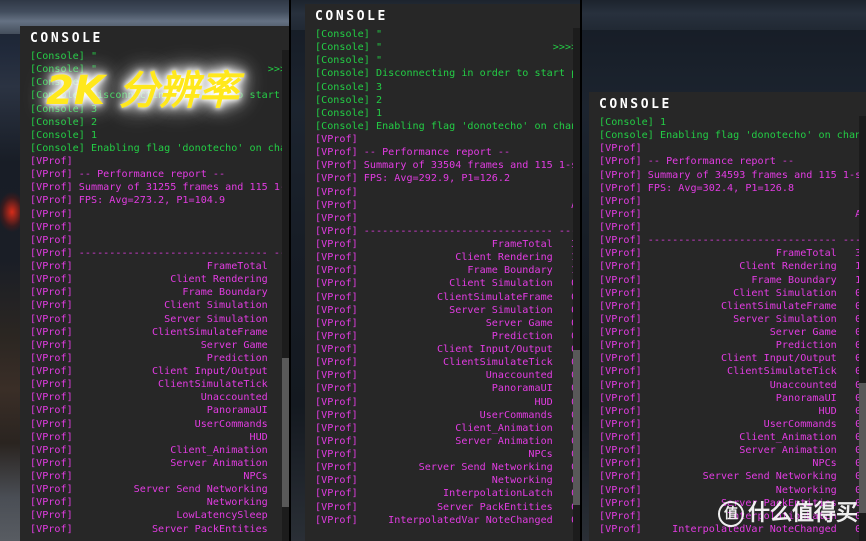  What do you see at coordinates (732, 254) in the screenshot?
I see `console-line: [VProf] FrameTotal 3.31 7` at bounding box center [732, 254].